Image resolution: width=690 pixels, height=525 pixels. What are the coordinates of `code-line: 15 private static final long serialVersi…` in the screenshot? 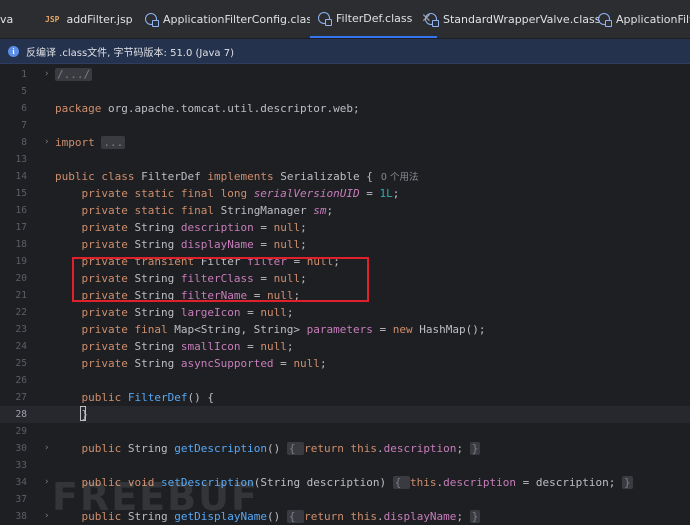 It's located at (345, 193).